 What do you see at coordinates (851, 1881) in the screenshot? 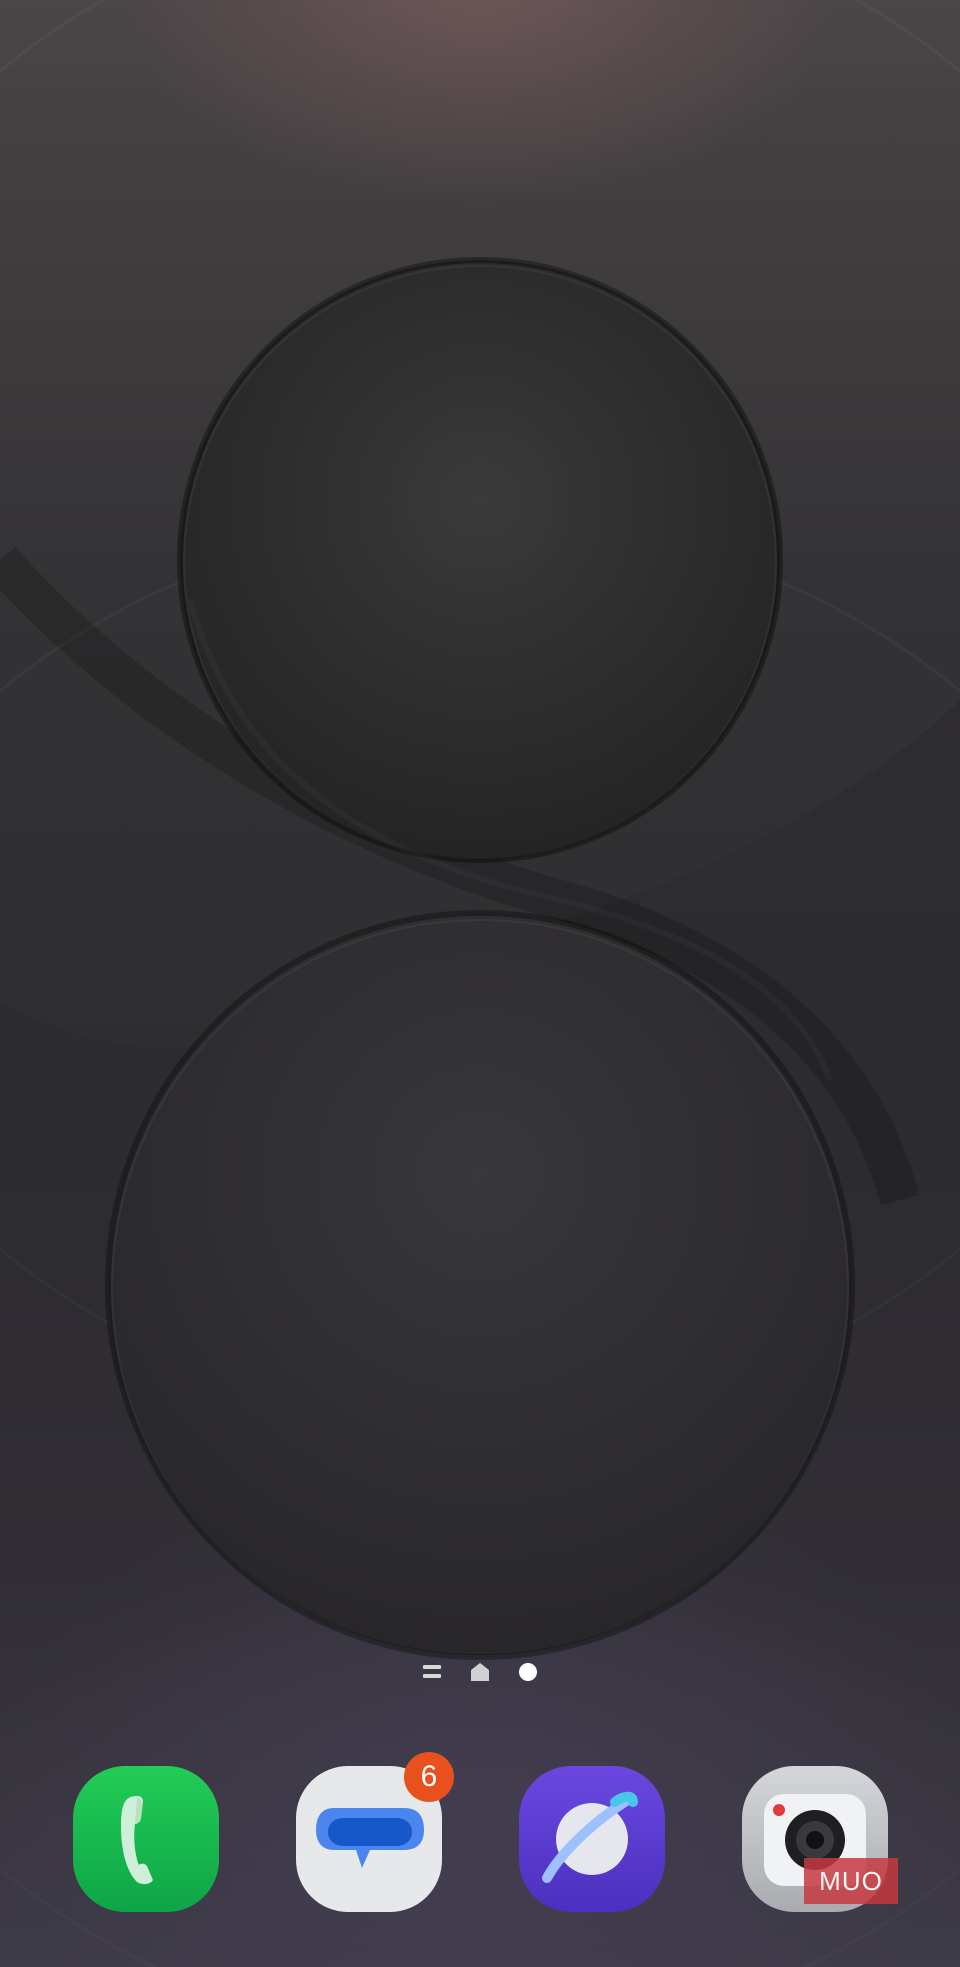
I see `watermark-logo: MUO` at bounding box center [851, 1881].